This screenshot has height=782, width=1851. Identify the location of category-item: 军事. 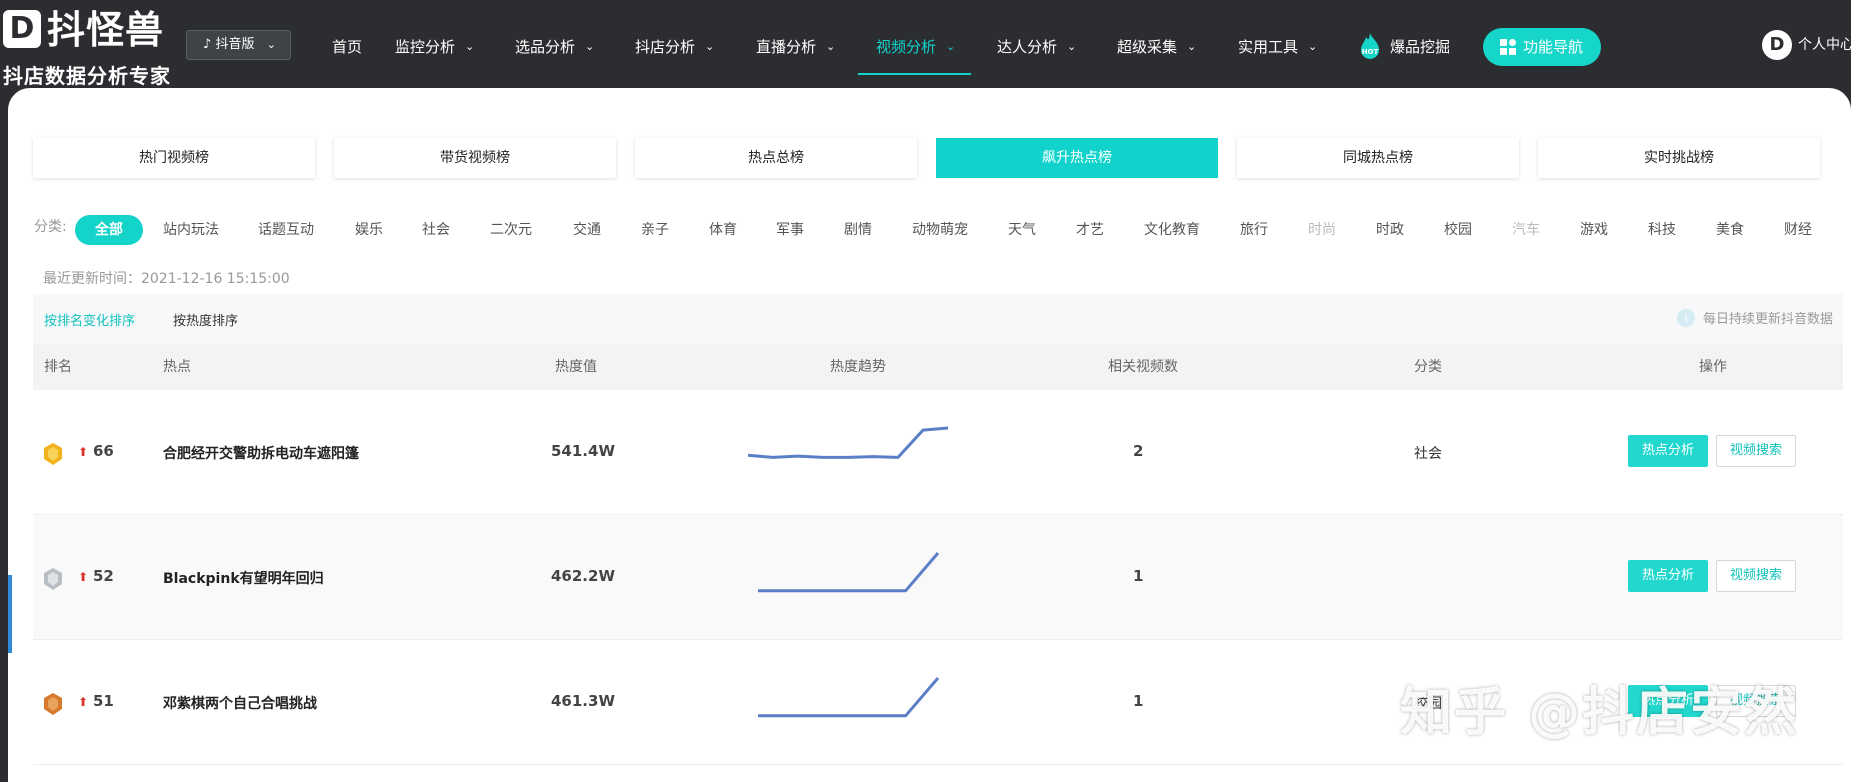
(790, 230).